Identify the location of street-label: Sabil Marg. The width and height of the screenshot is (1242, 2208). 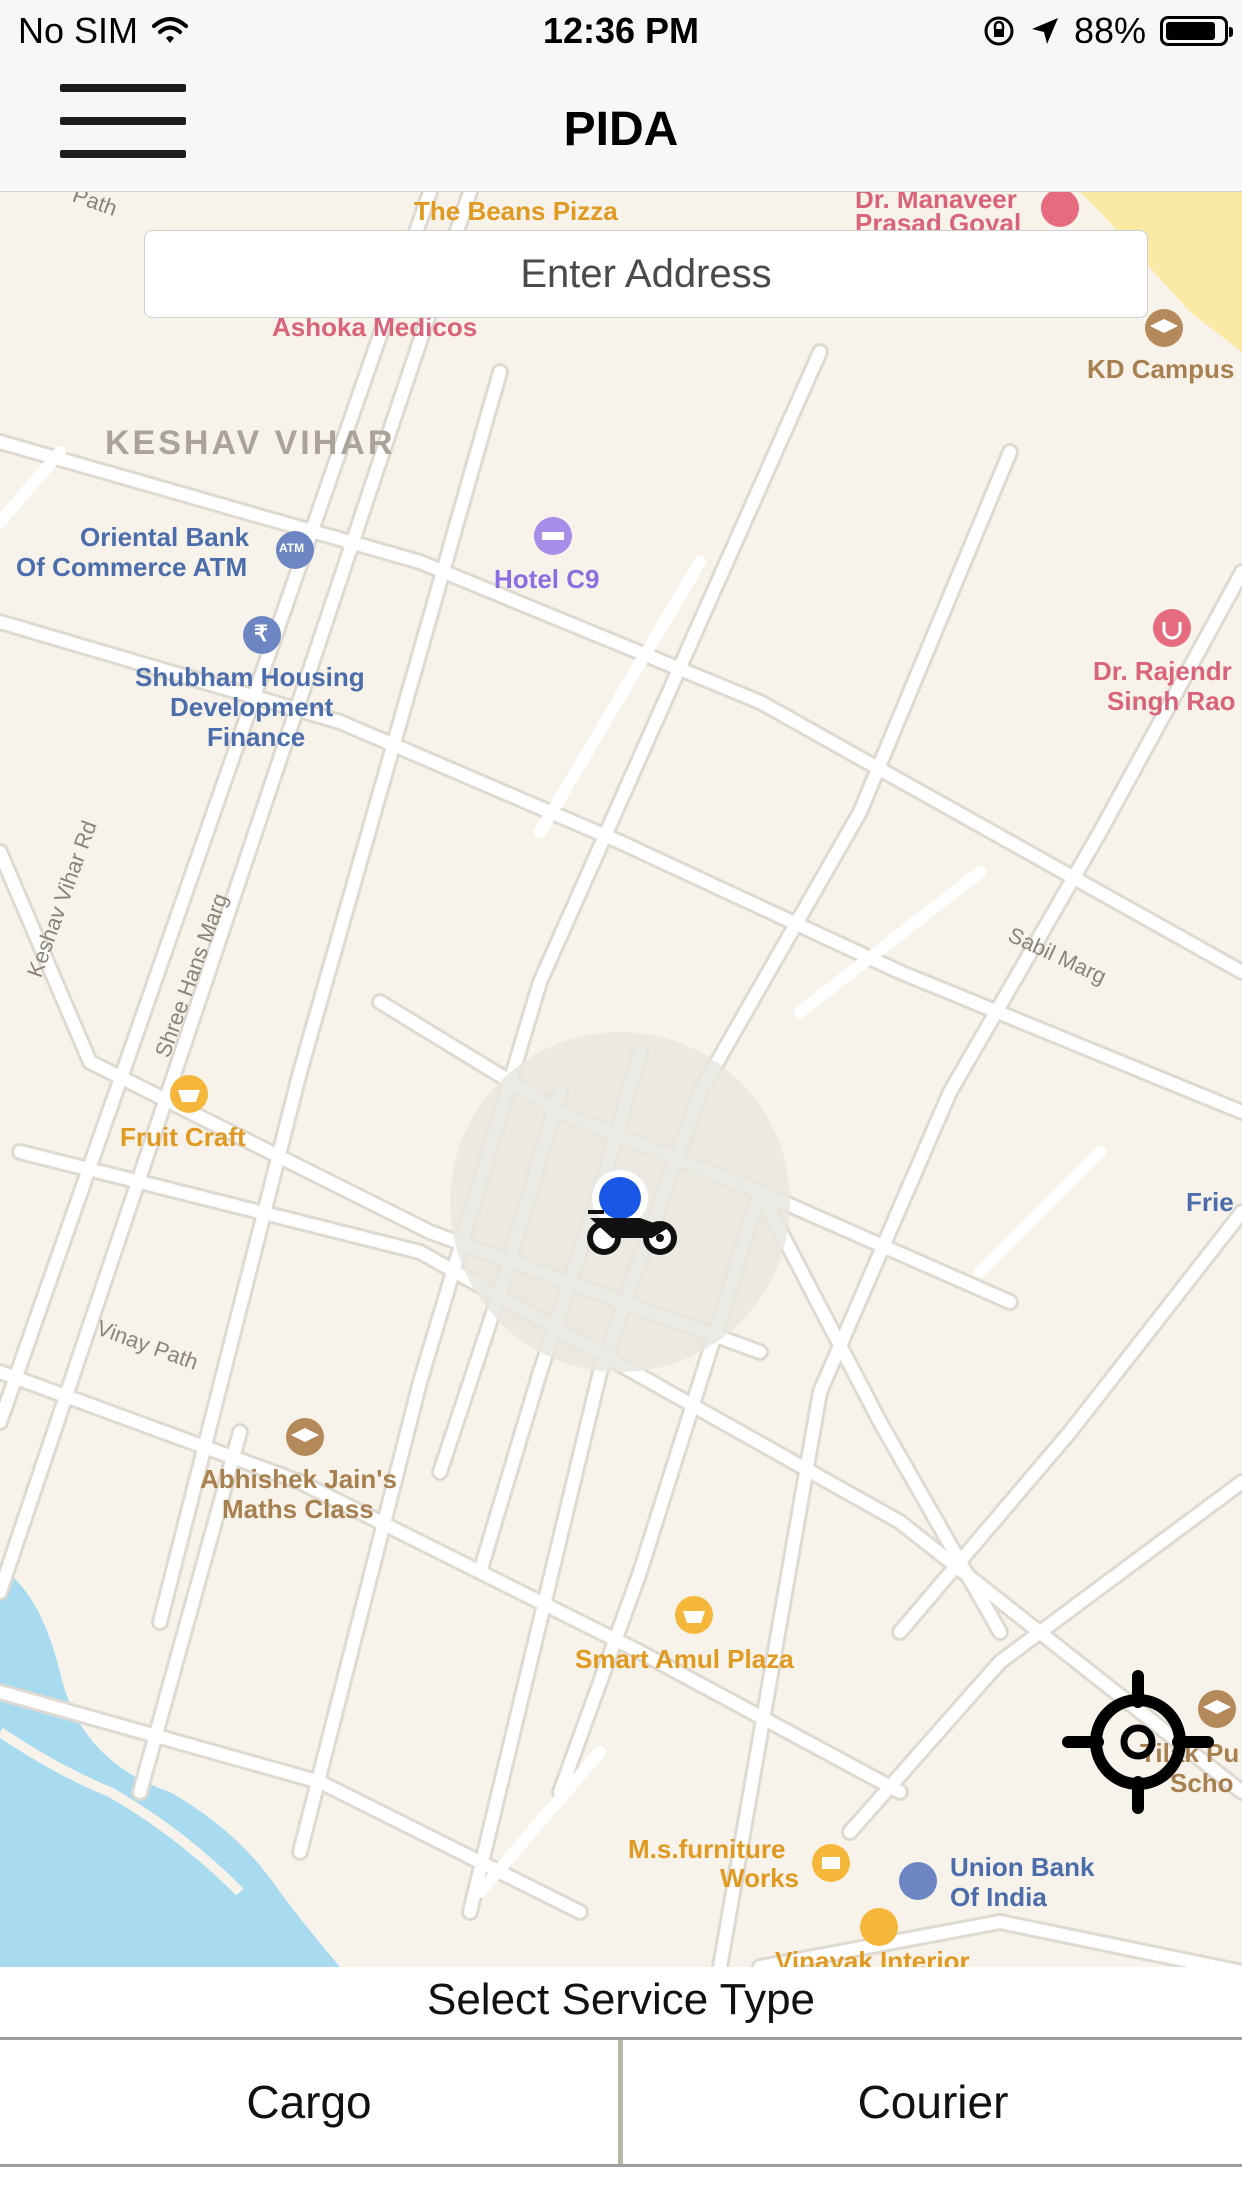
(1057, 956).